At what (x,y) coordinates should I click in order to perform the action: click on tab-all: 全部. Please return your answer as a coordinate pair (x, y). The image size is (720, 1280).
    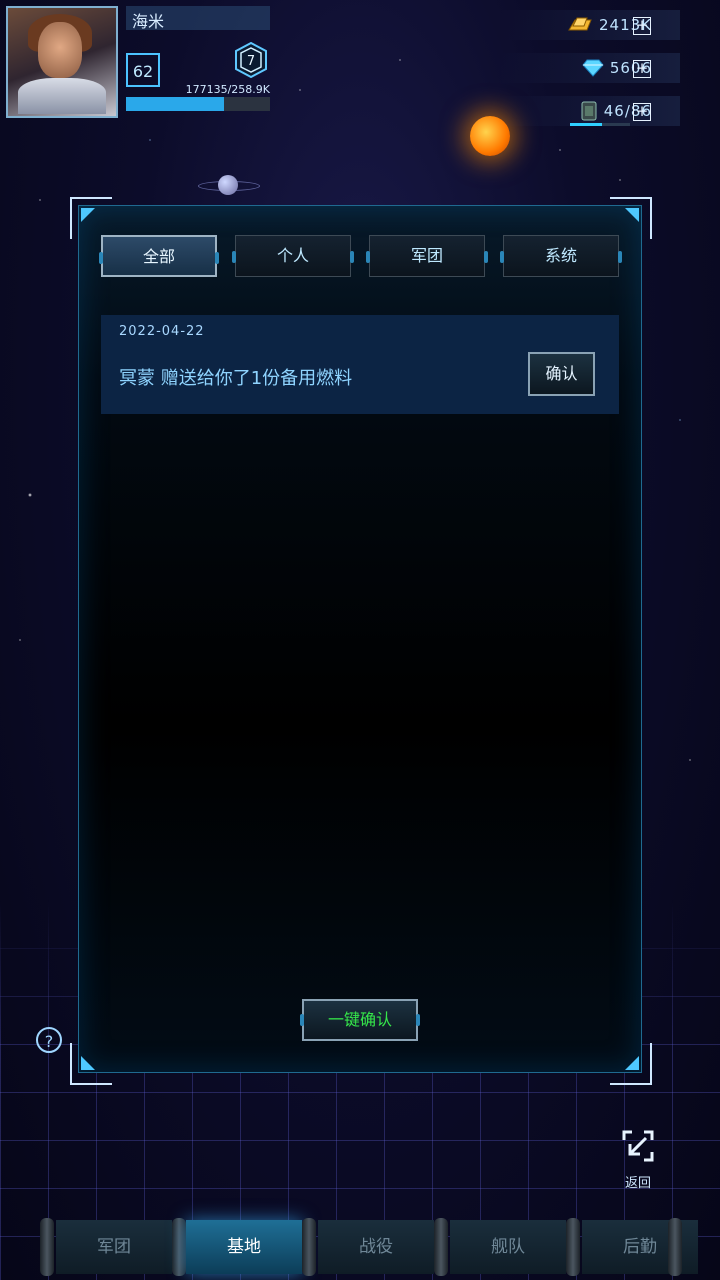
    Looking at the image, I should click on (159, 256).